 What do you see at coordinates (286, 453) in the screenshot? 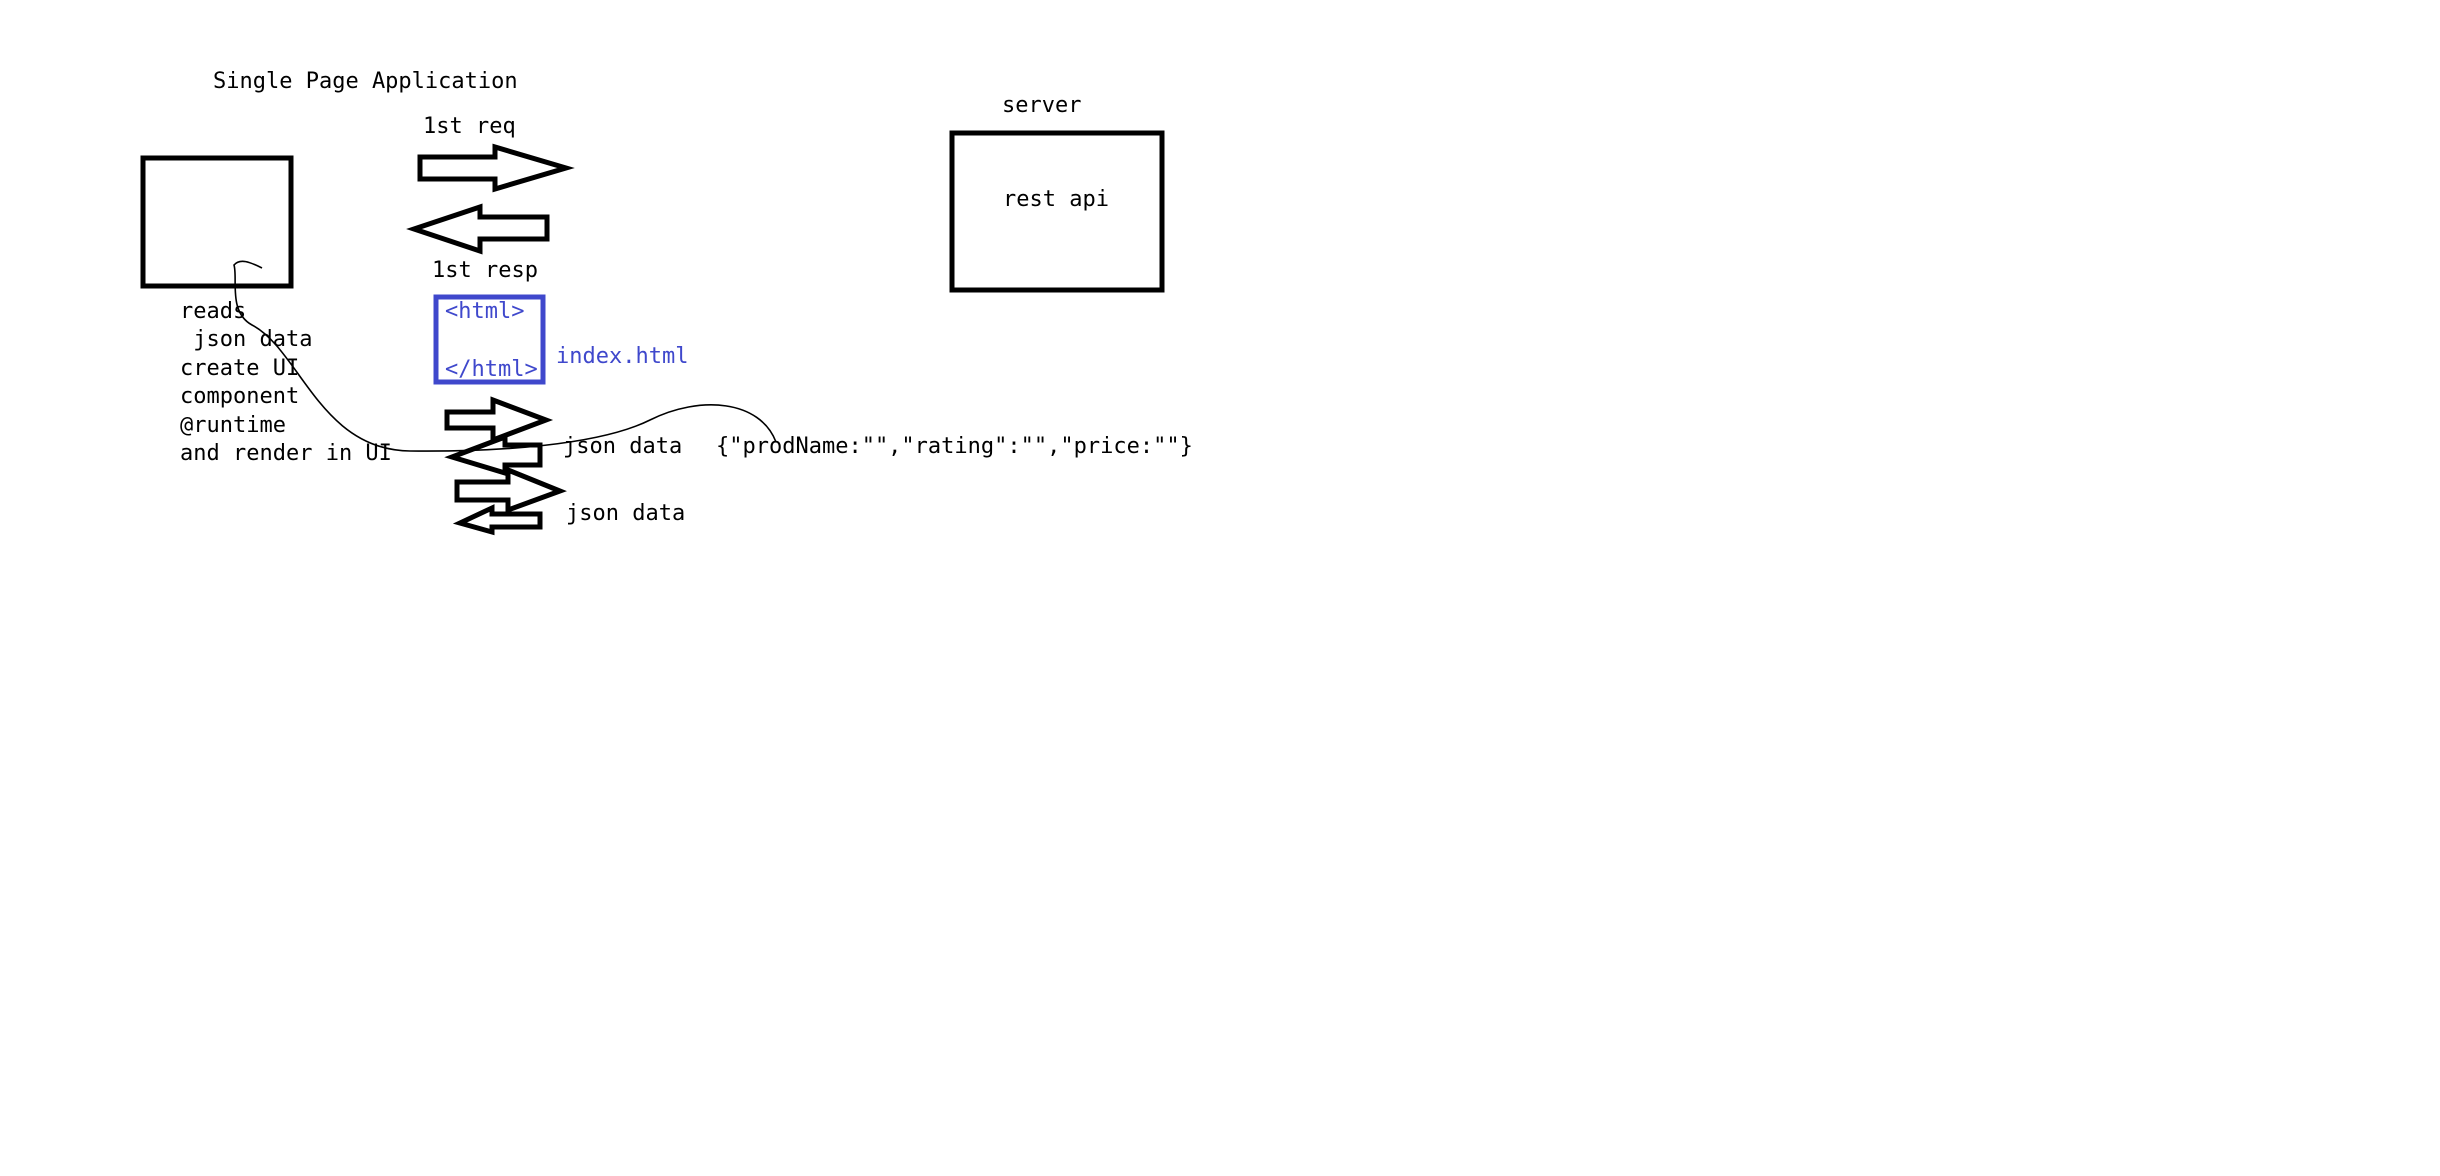
I see `client-note-6: and render in UI` at bounding box center [286, 453].